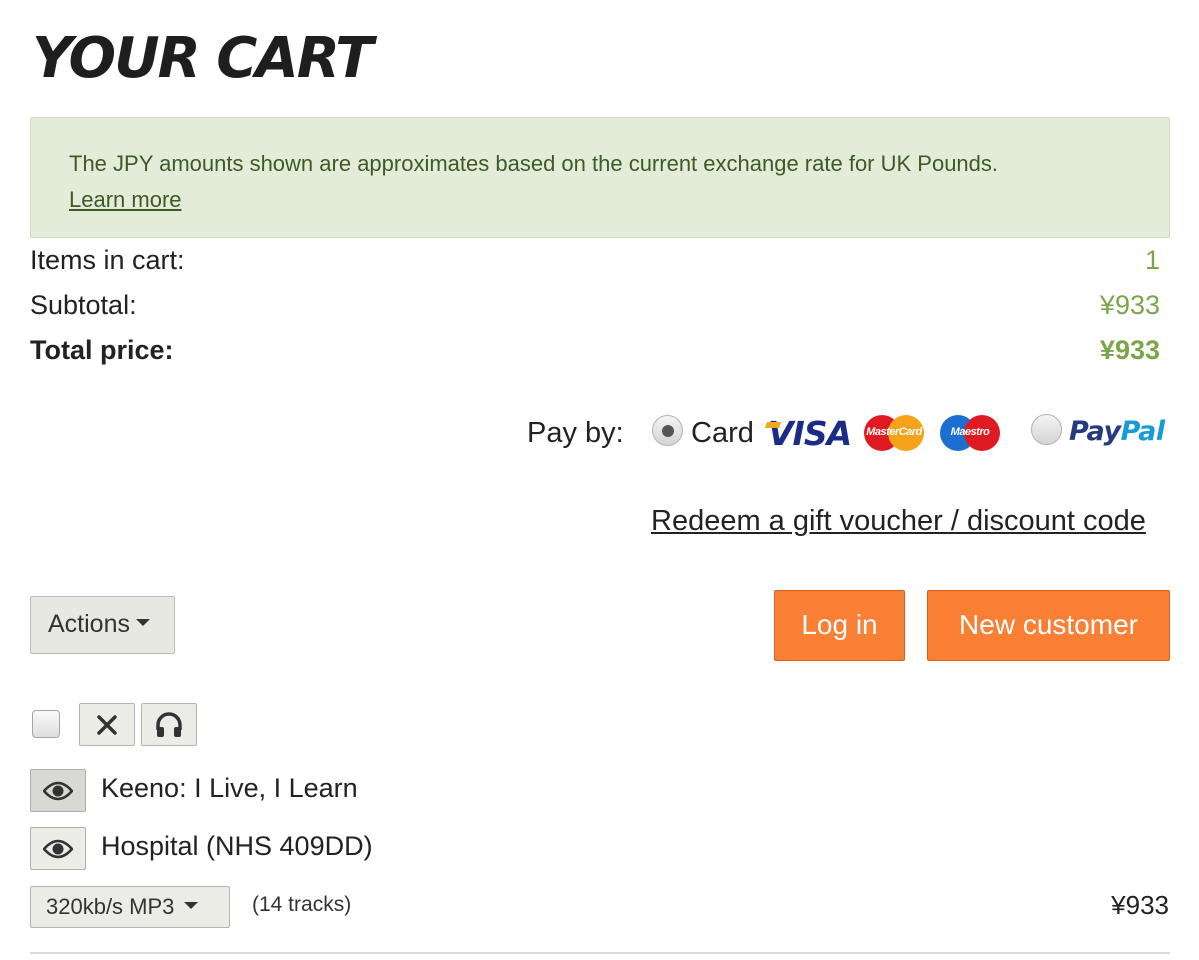  I want to click on view-artist-button, so click(58, 790).